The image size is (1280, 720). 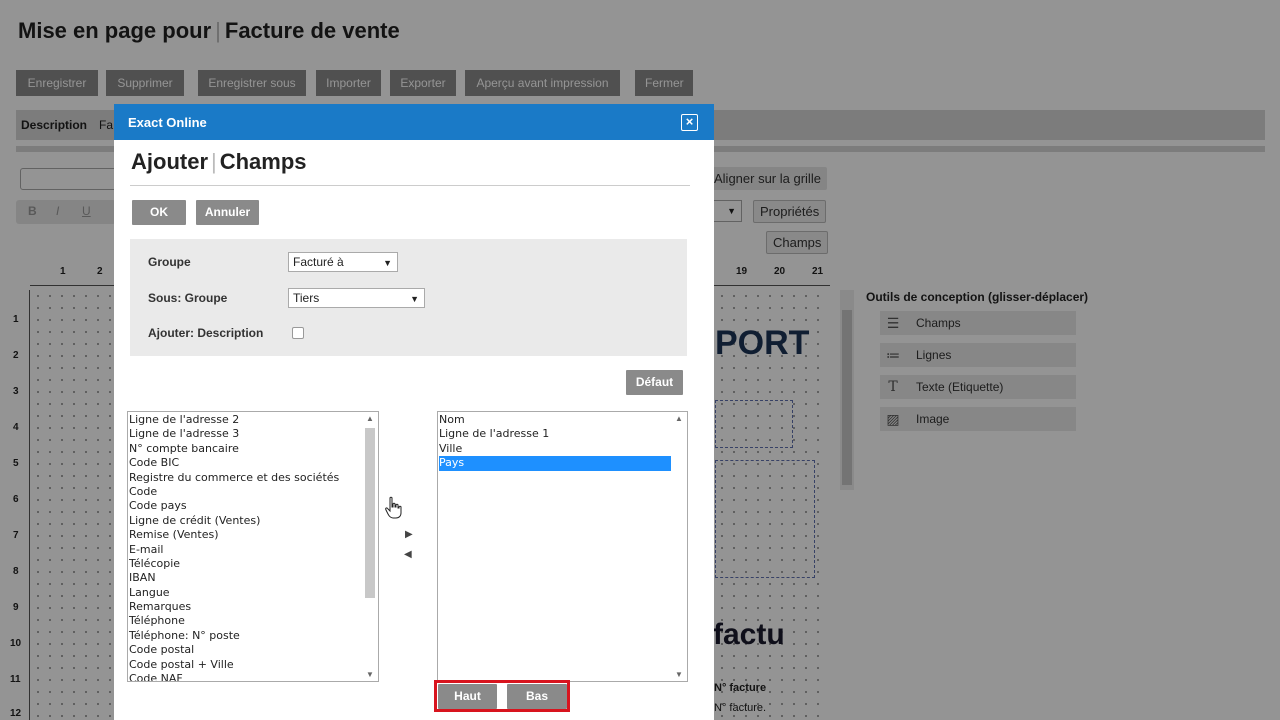 I want to click on cancel-button: Annuler, so click(x=227, y=212).